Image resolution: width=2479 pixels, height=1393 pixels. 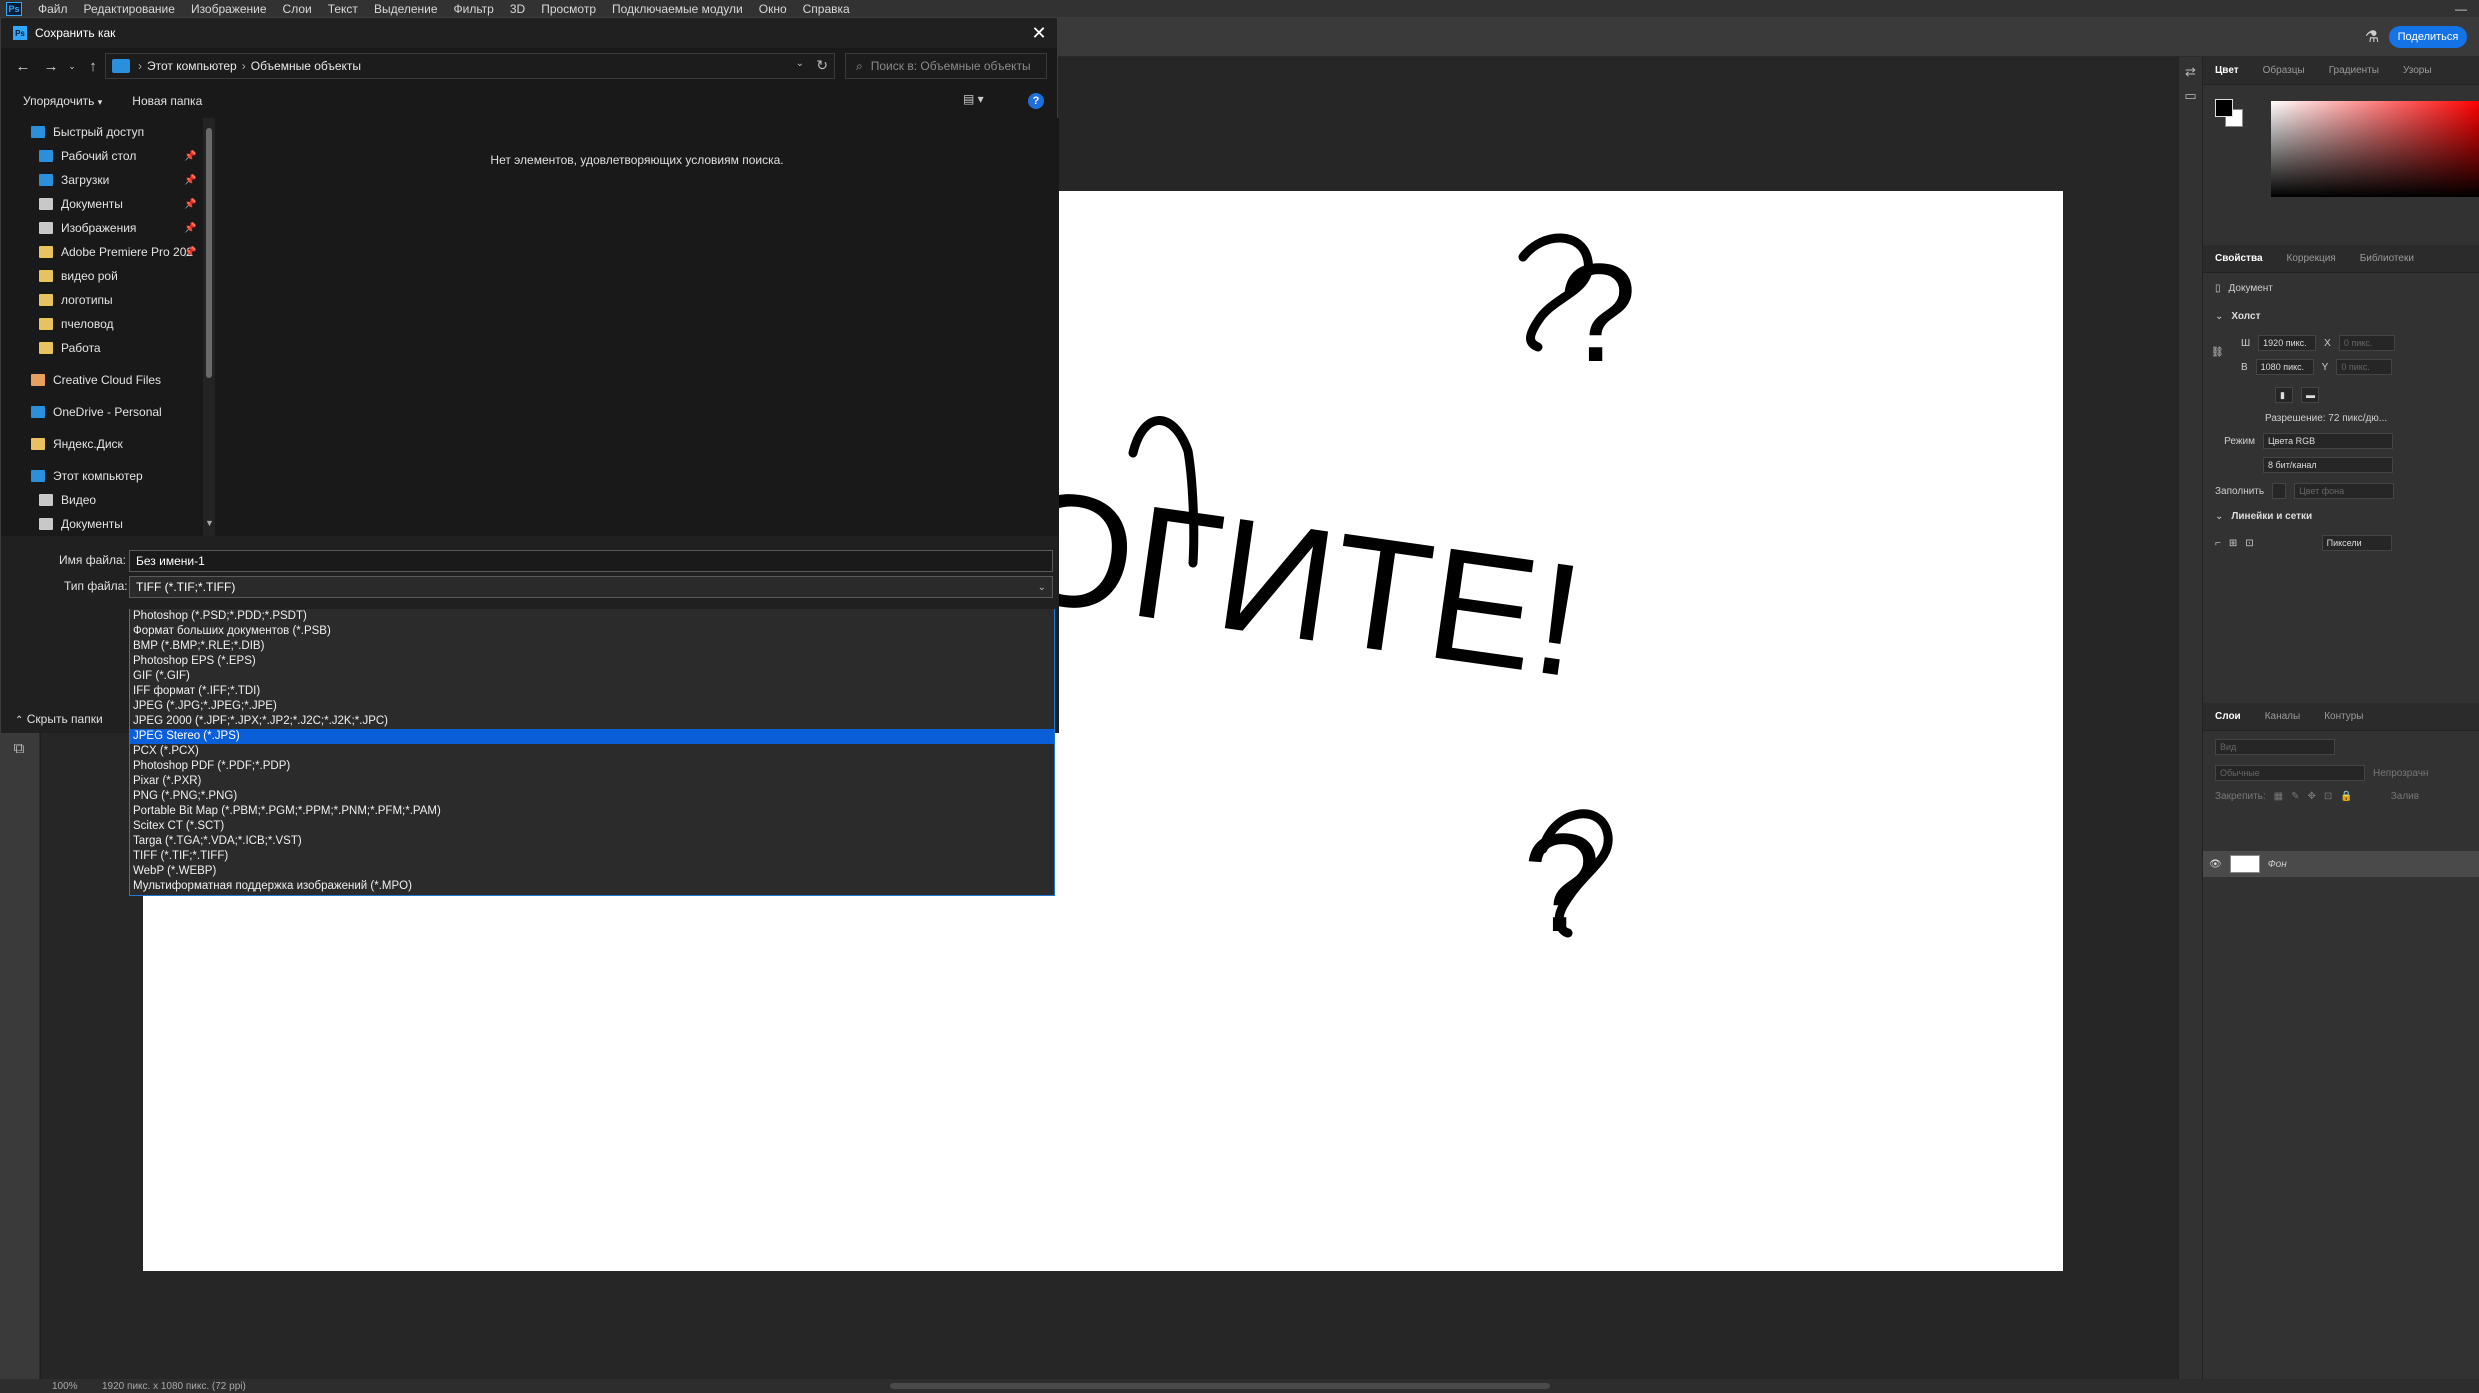 What do you see at coordinates (2227, 70) in the screenshot?
I see `tab-color: Цвет` at bounding box center [2227, 70].